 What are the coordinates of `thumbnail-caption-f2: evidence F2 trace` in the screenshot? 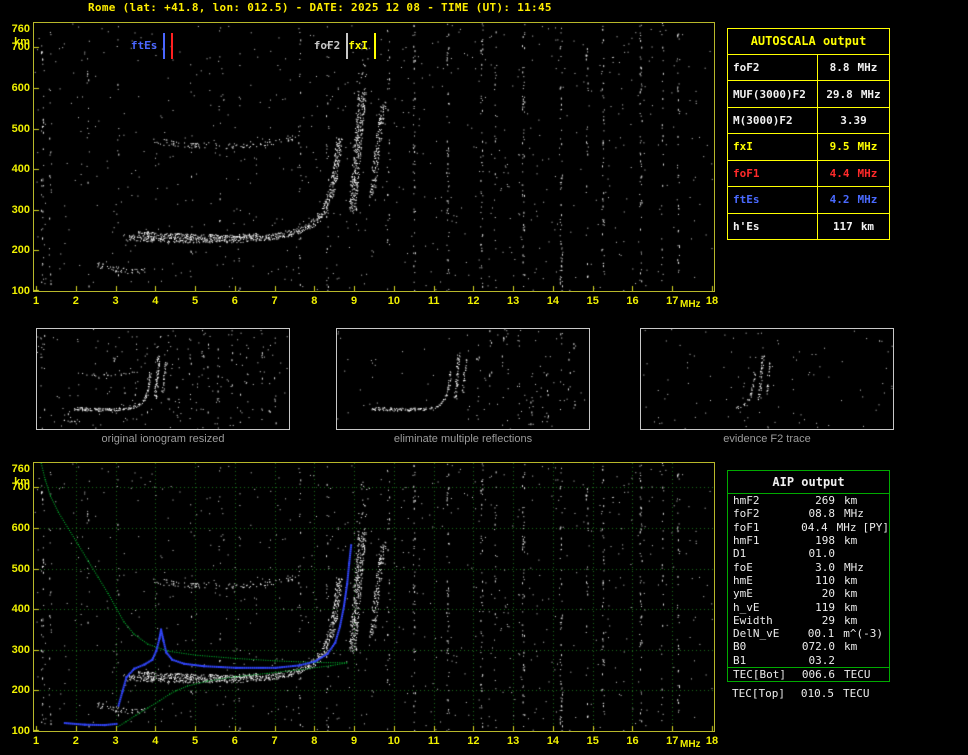 It's located at (767, 439).